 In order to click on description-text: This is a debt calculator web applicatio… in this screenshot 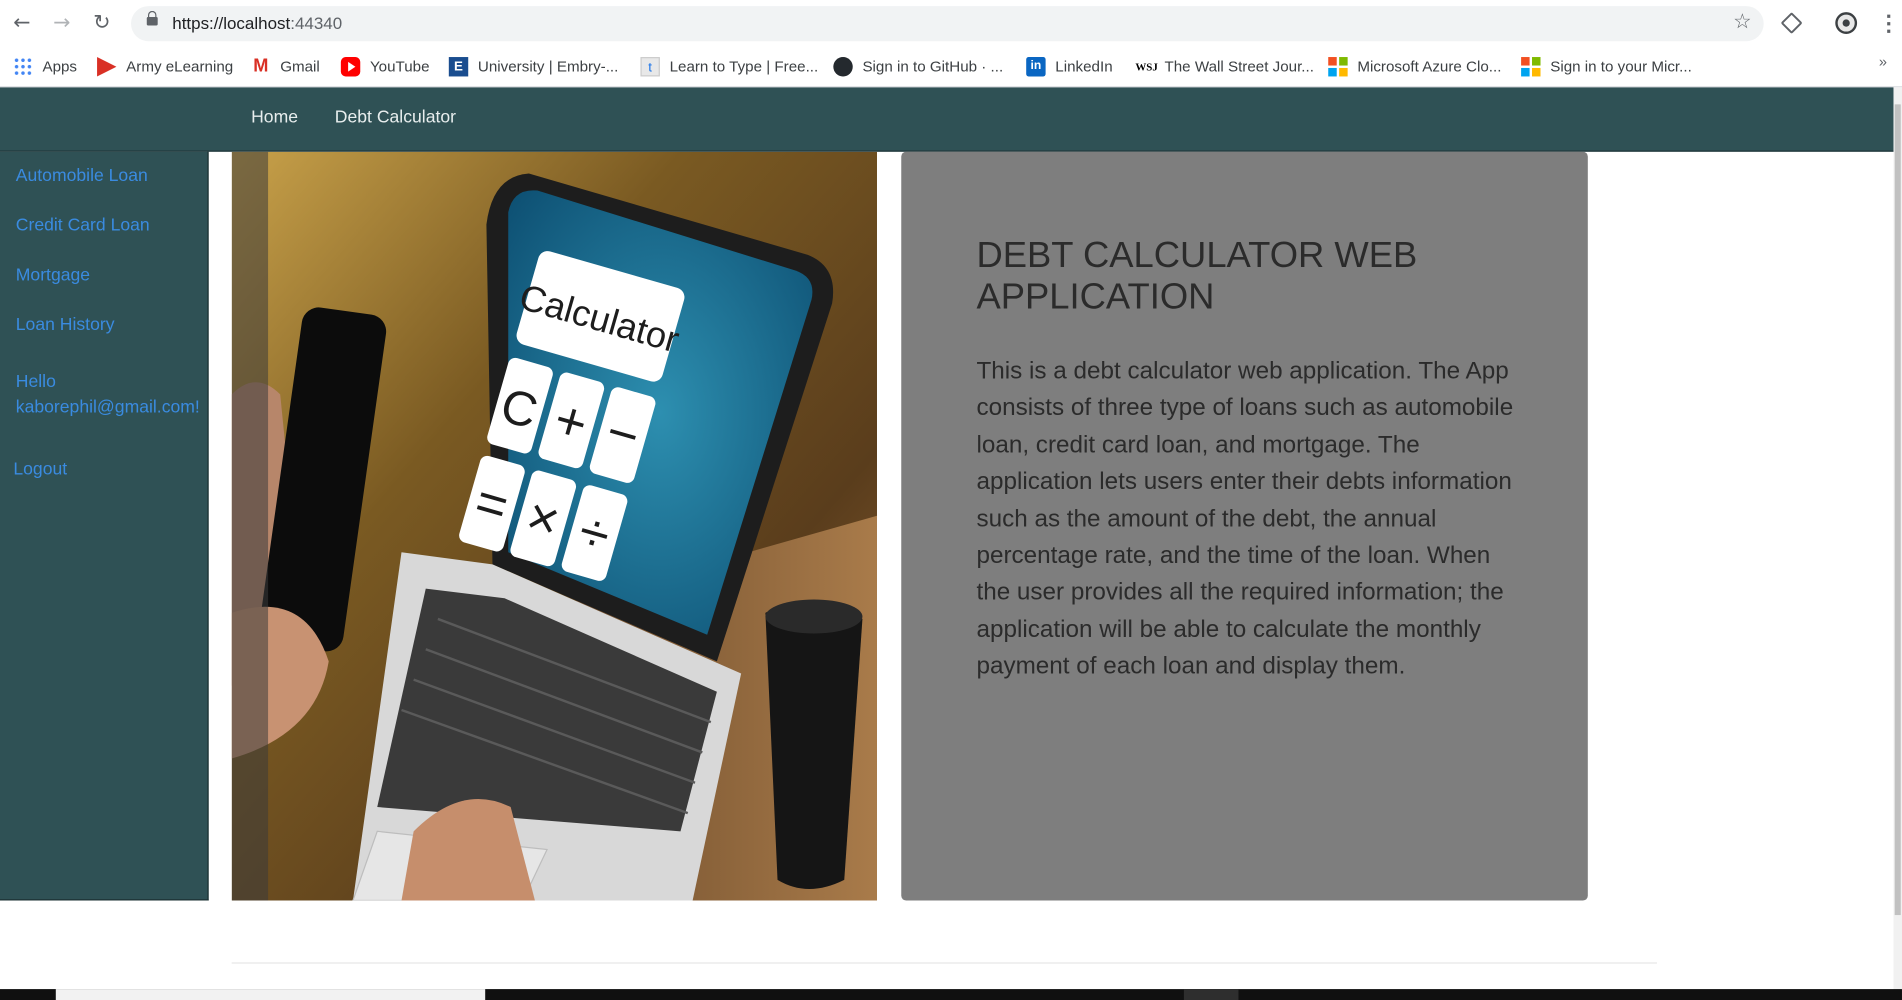, I will do `click(1245, 519)`.